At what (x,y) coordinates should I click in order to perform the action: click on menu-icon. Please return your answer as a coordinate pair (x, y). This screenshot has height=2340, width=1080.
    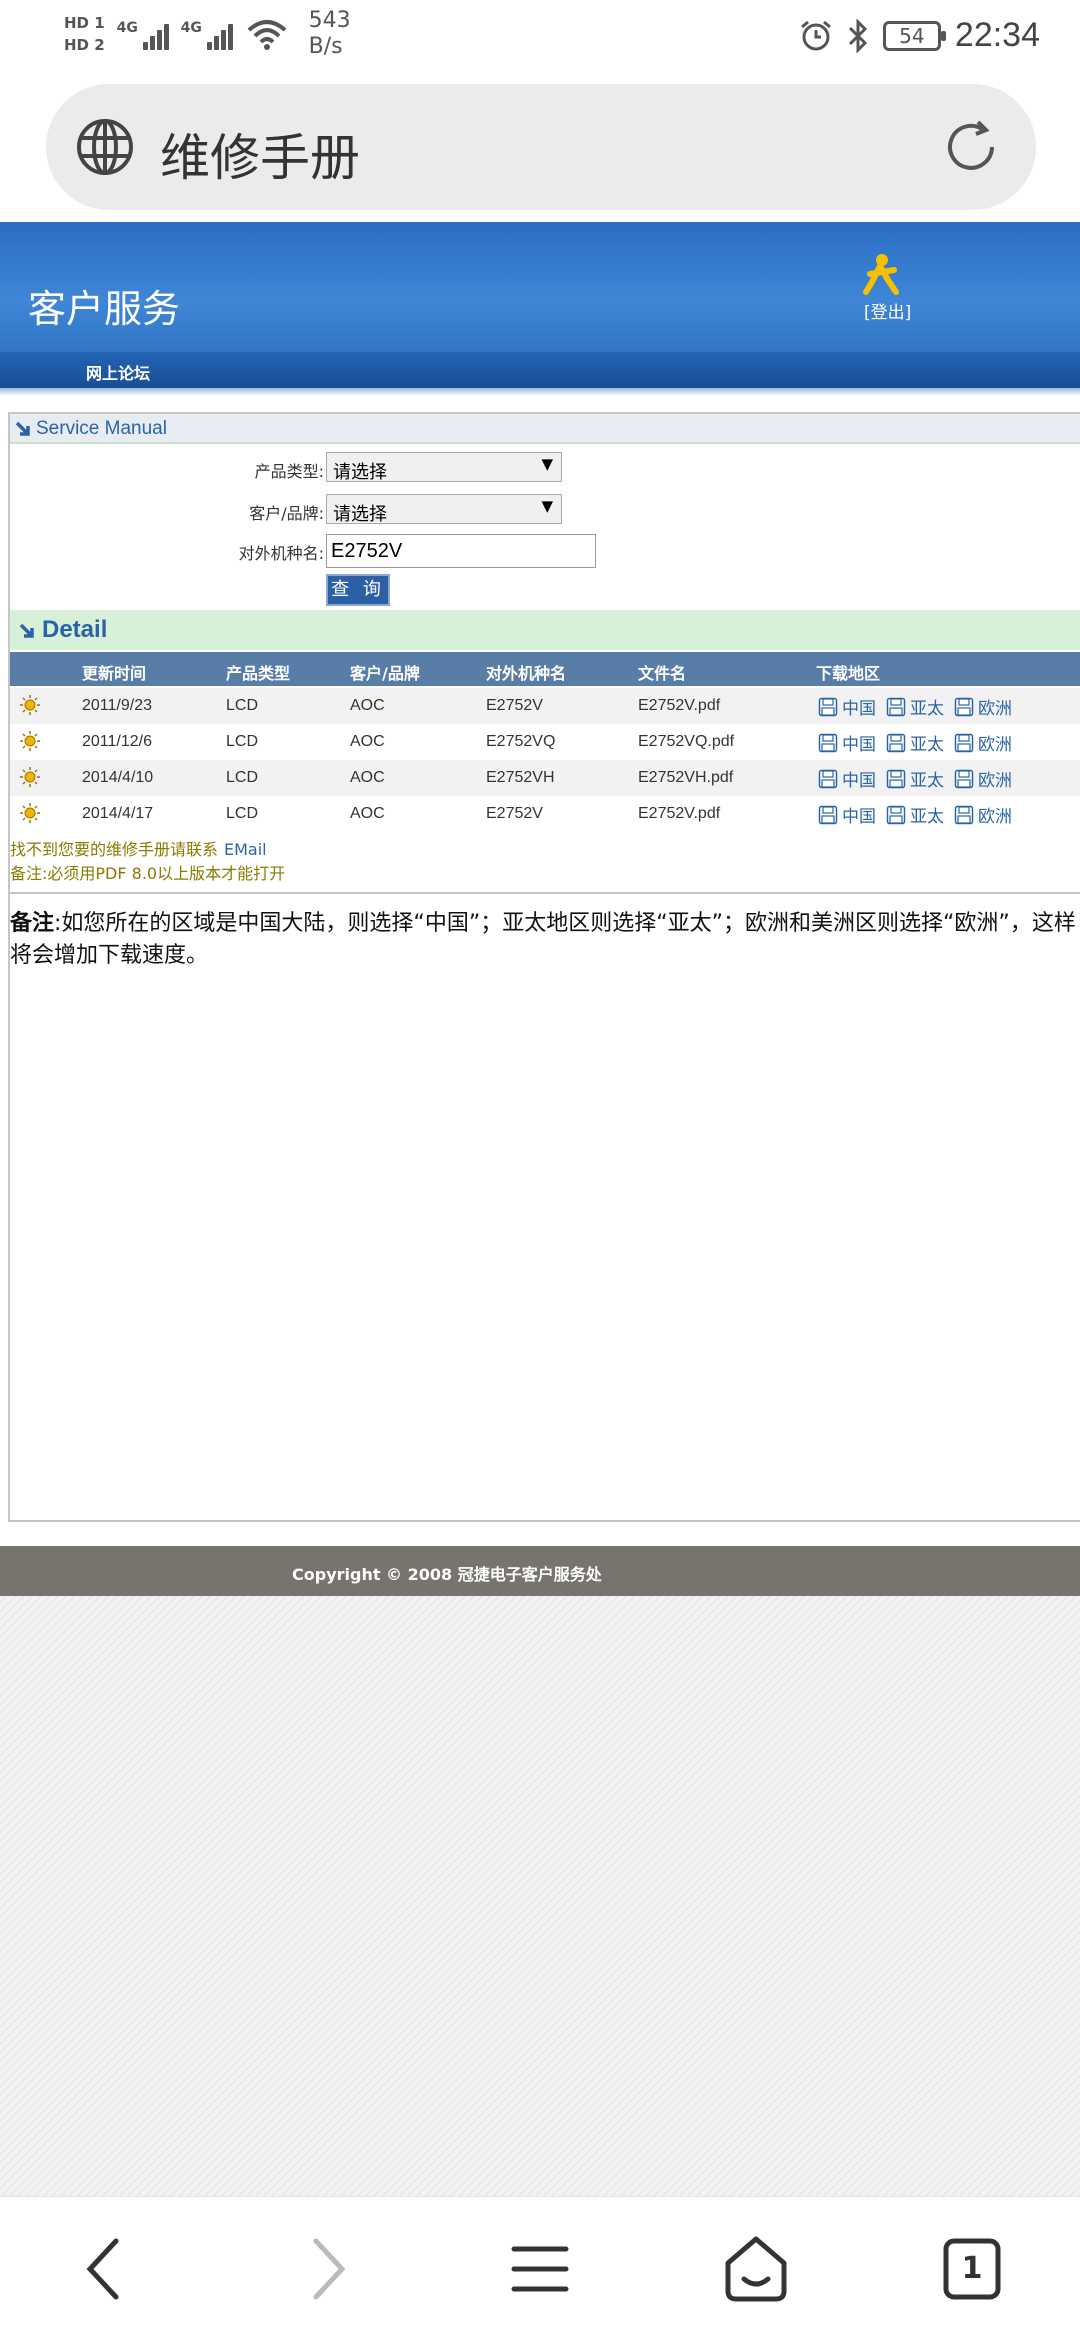
    Looking at the image, I should click on (540, 2269).